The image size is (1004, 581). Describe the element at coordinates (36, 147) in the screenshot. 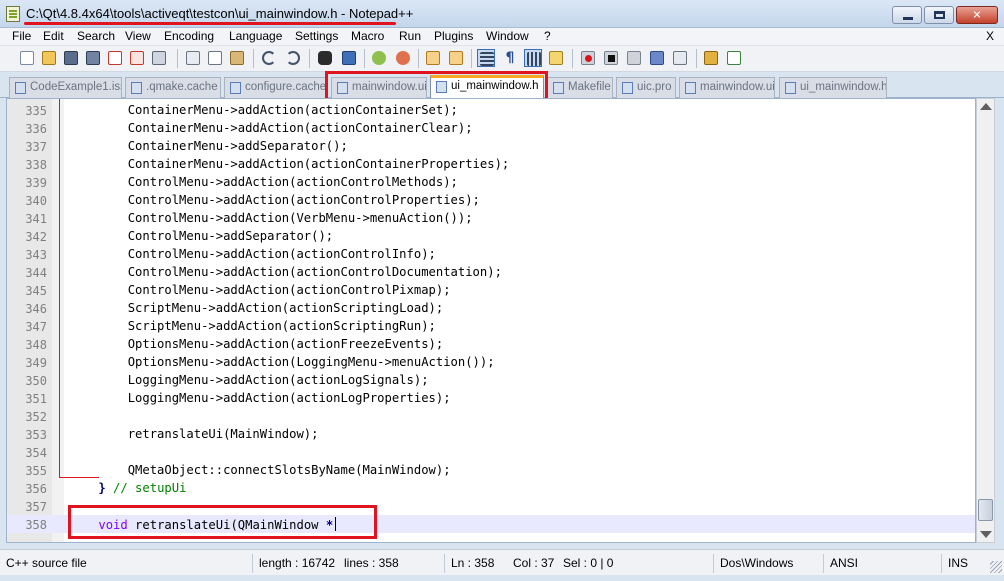

I see `line-number: 337` at that location.